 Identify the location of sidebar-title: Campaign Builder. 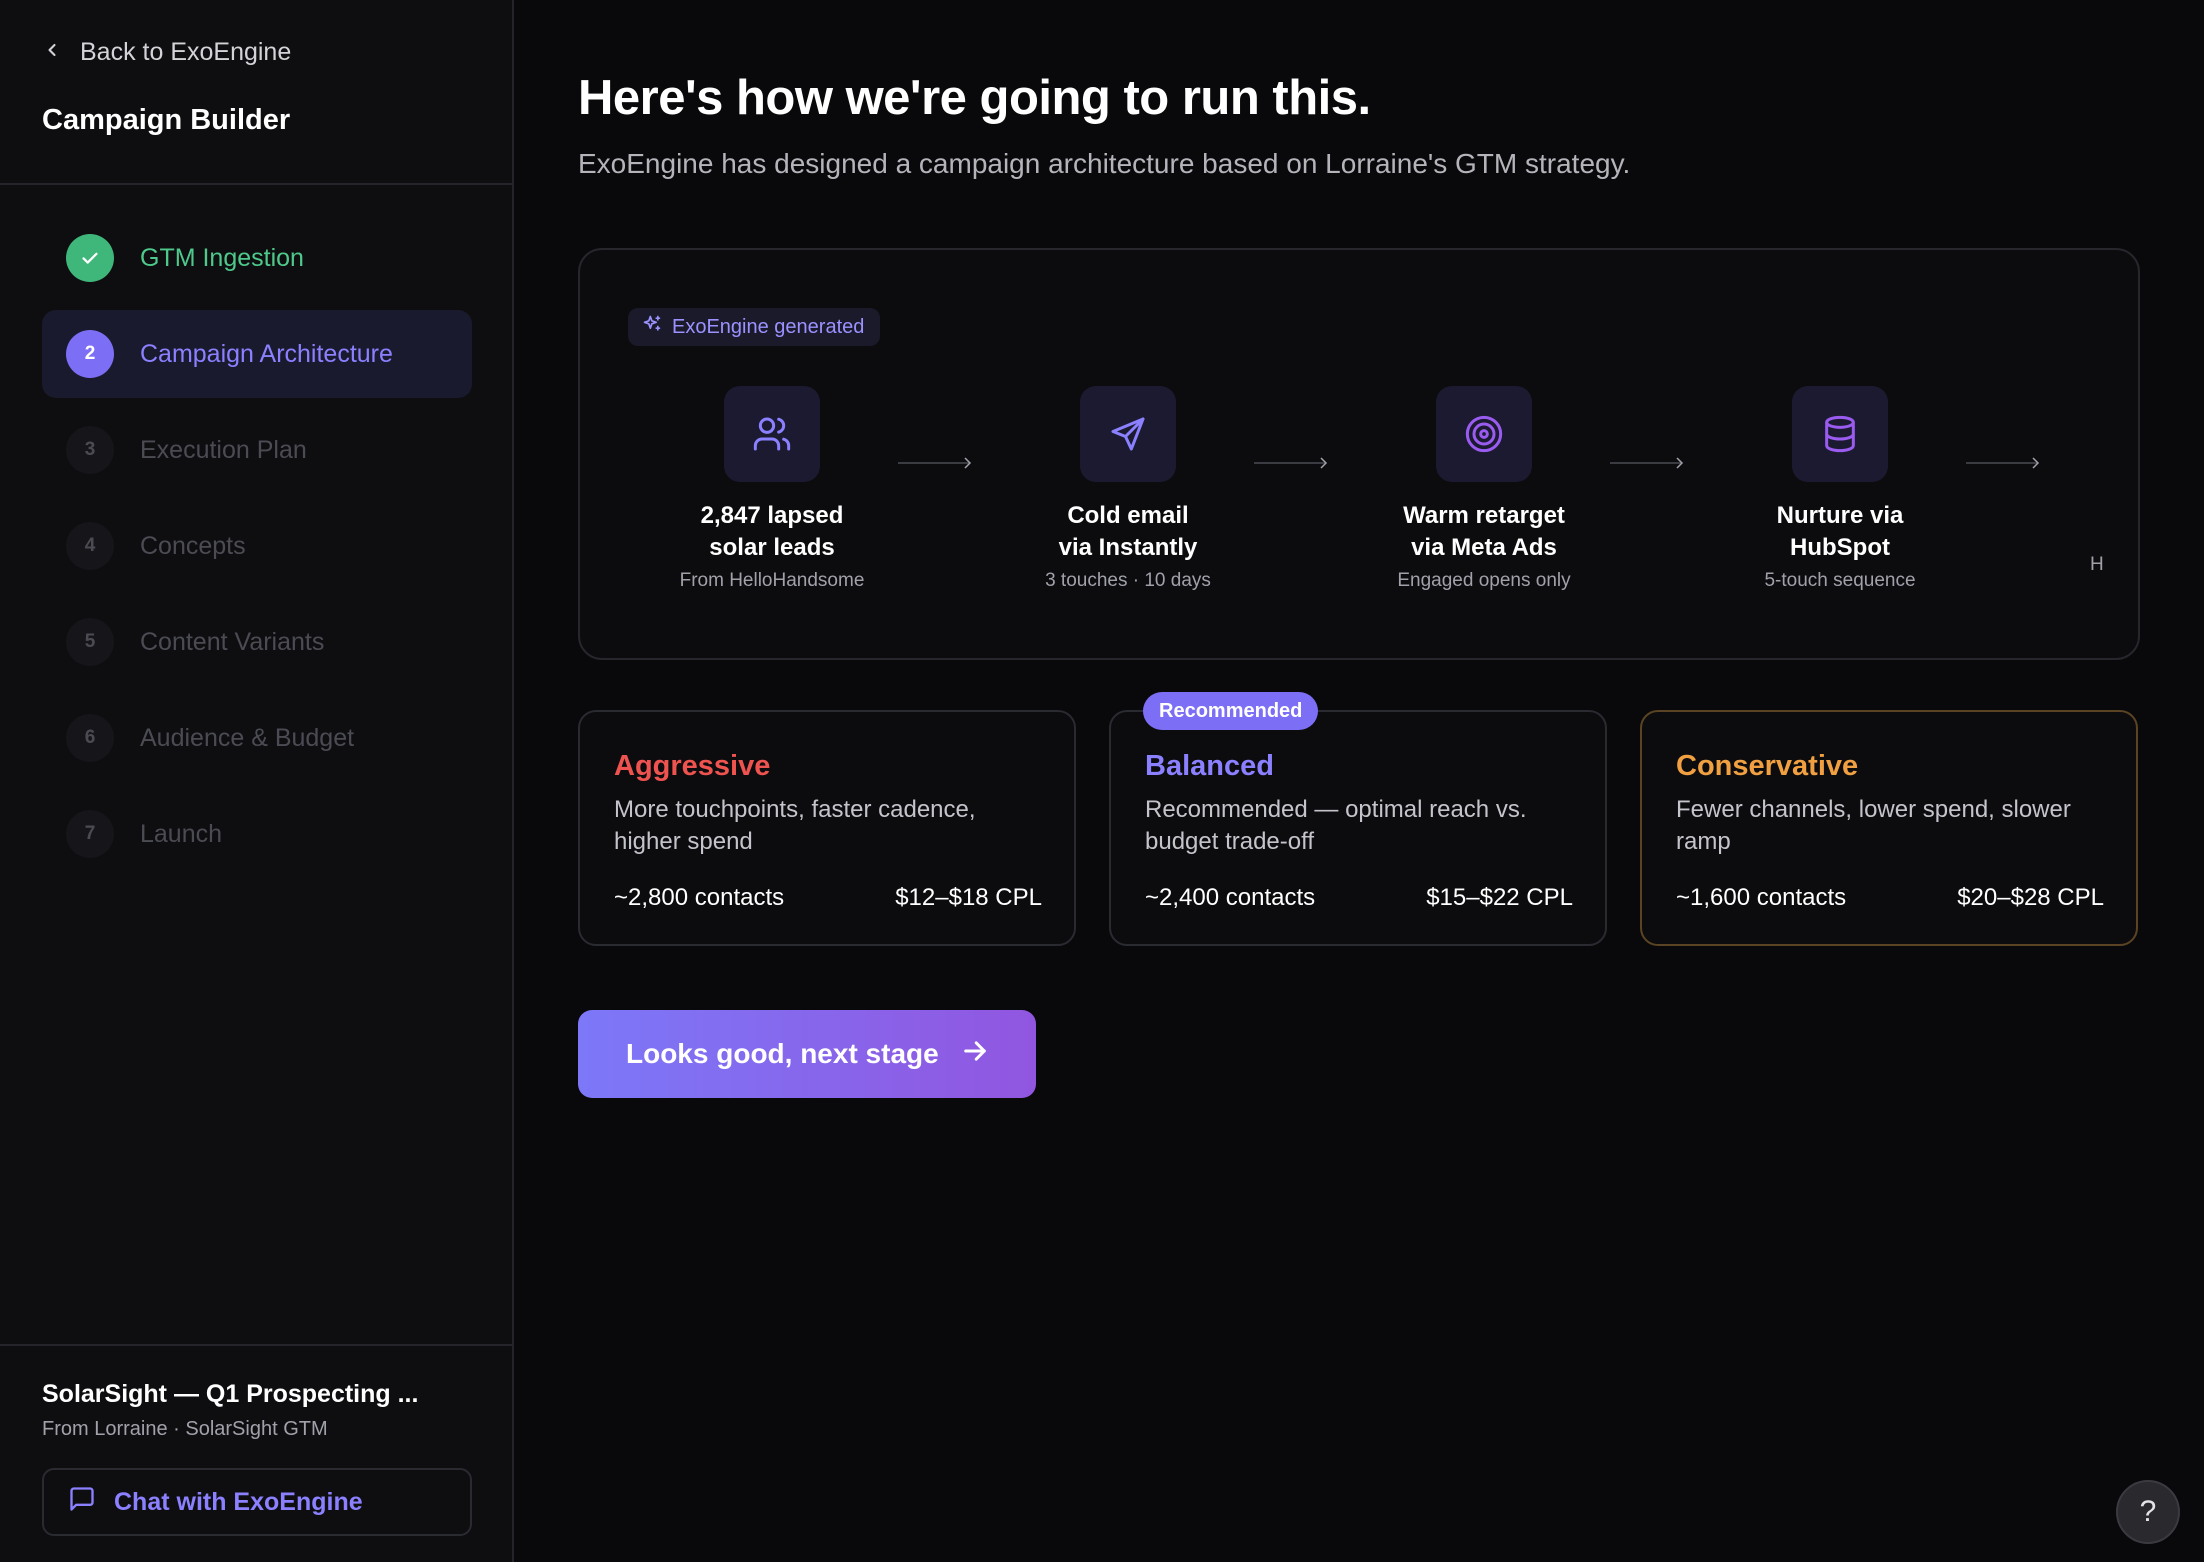
(166, 120).